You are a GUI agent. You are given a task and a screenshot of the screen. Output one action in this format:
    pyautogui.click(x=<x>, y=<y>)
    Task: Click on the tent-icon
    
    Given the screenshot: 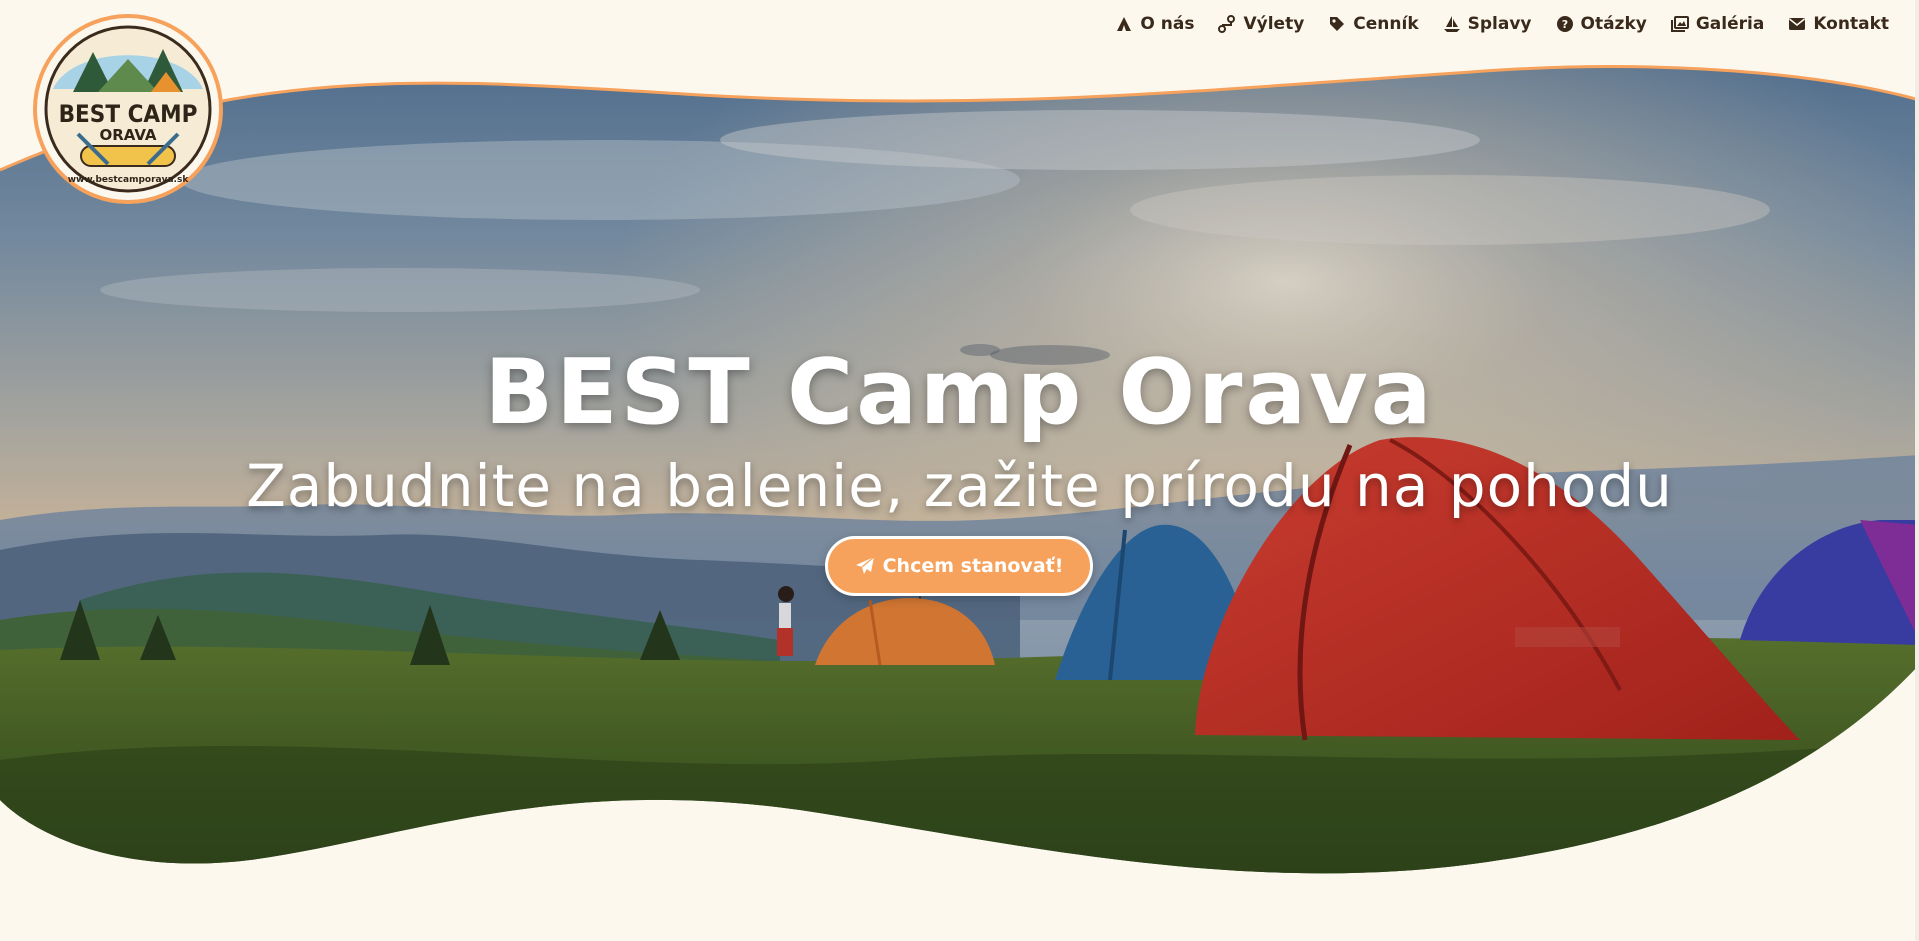 What is the action you would take?
    pyautogui.click(x=1124, y=24)
    